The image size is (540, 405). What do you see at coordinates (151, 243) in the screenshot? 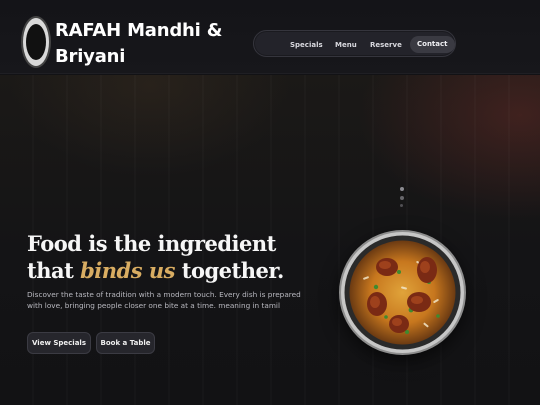
I see `headline-line-1: Food is the ingredient` at bounding box center [151, 243].